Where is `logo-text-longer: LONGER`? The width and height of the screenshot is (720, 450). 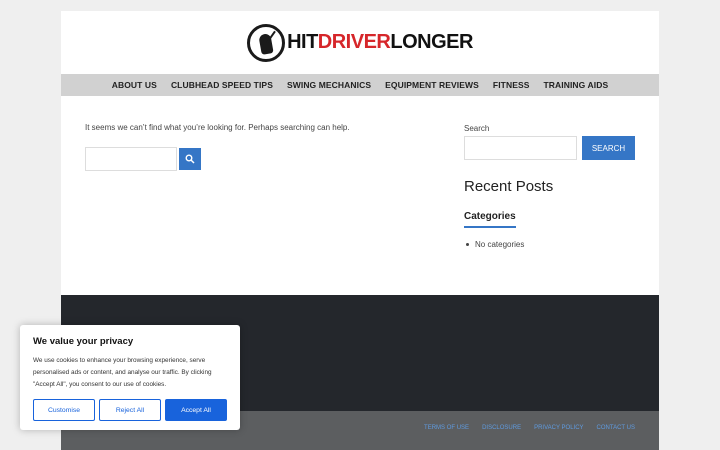
logo-text-longer: LONGER is located at coordinates (431, 42).